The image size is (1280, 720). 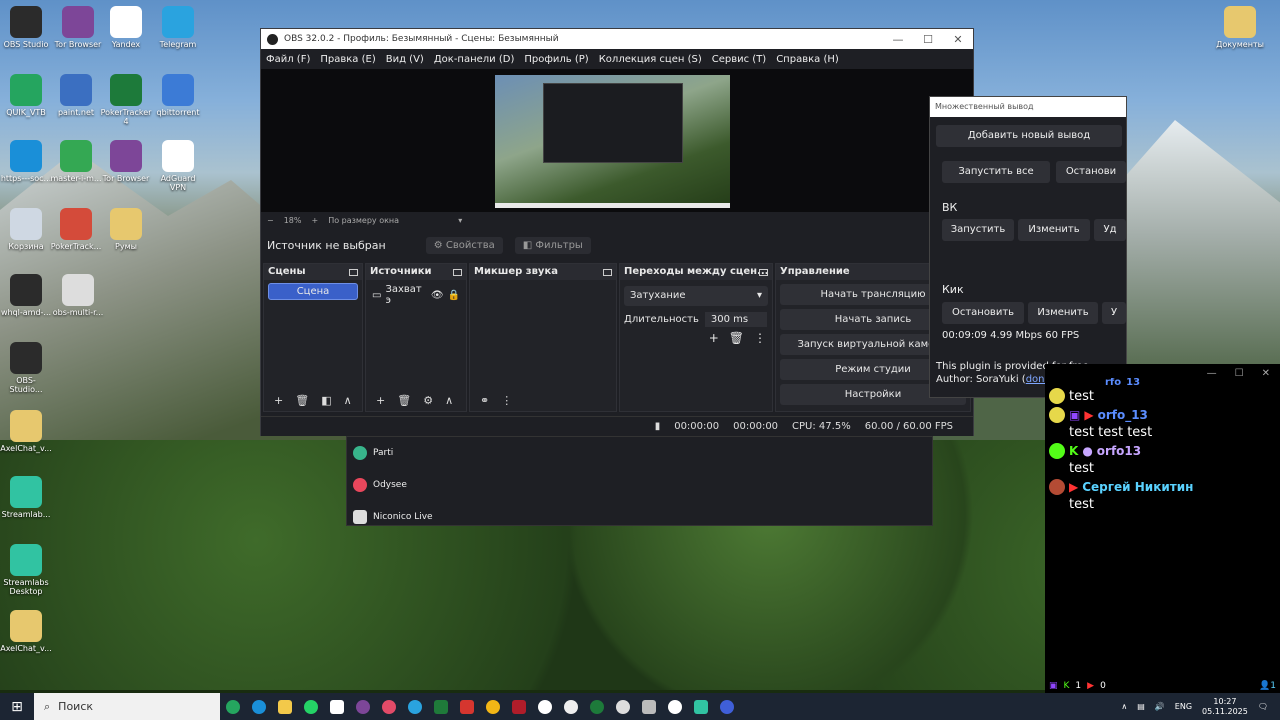 What do you see at coordinates (807, 59) in the screenshot?
I see `menu-help: Справка (H)` at bounding box center [807, 59].